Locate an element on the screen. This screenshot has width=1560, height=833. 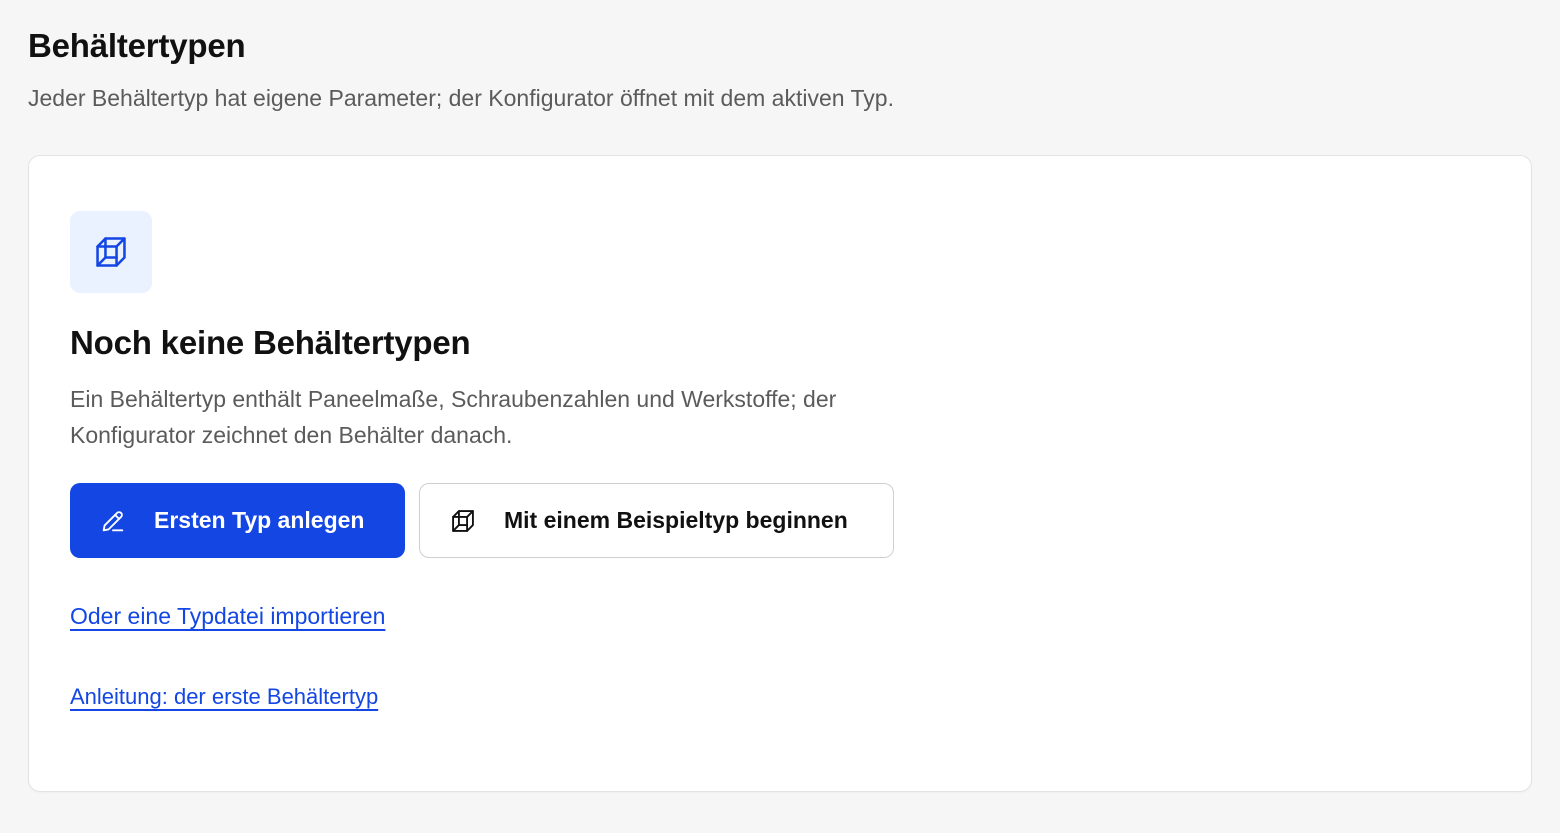
start-with-example-button: Mit einem Beispieltyp beginnen is located at coordinates (656, 520).